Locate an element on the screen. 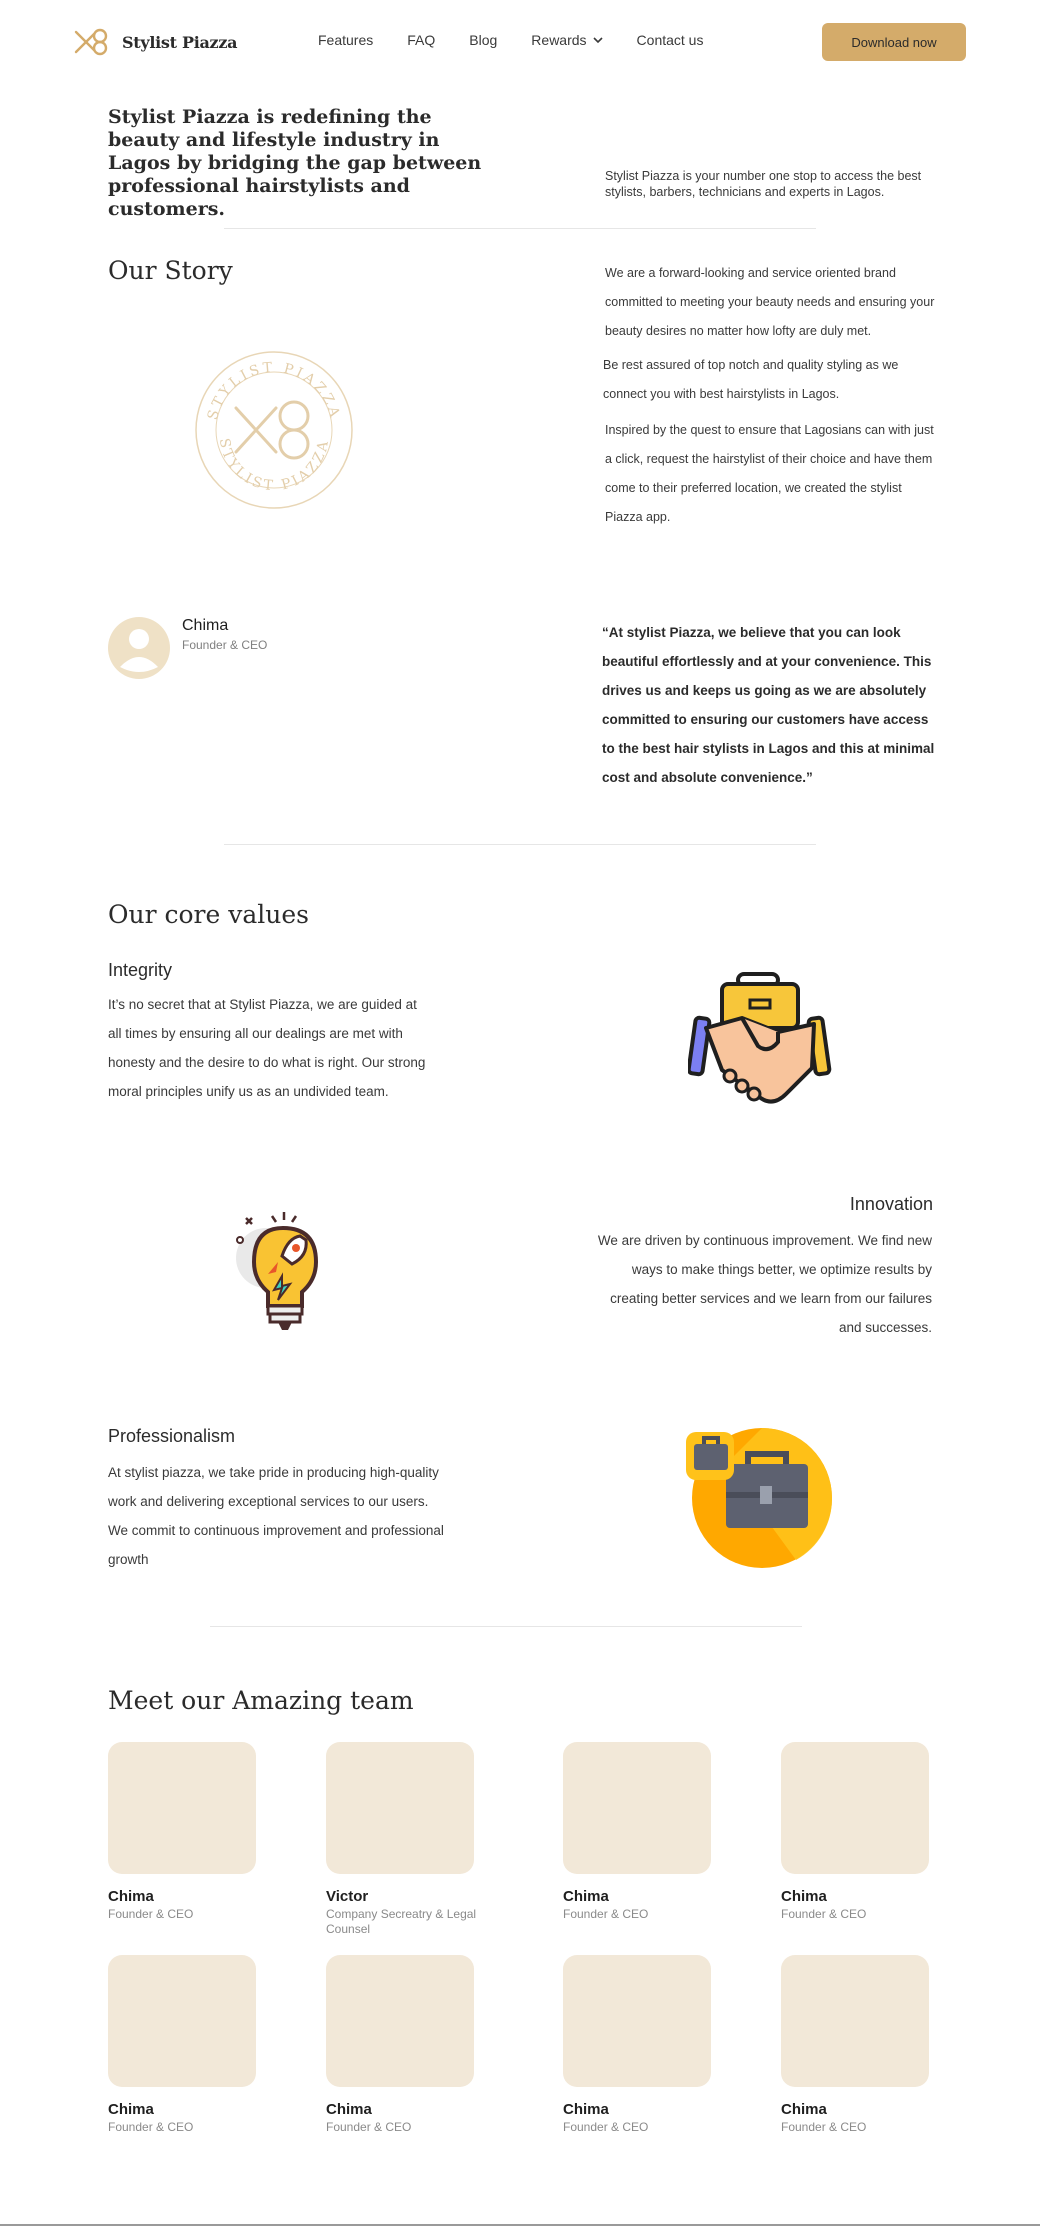 Image resolution: width=1040 pixels, height=2226 pixels. integrity-title: Integrity is located at coordinates (140, 970).